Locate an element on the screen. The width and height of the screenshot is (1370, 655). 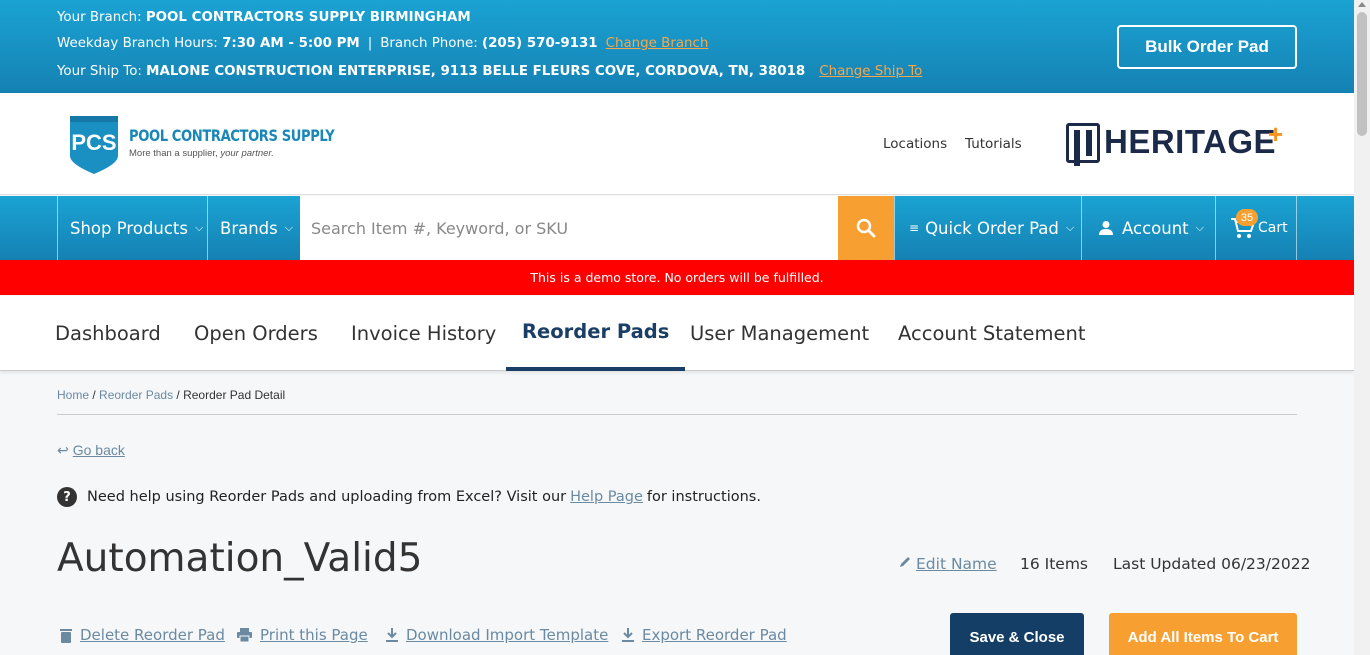
breadcrumb: Home / Reorder Pads / Reorder Pad Detail is located at coordinates (171, 395).